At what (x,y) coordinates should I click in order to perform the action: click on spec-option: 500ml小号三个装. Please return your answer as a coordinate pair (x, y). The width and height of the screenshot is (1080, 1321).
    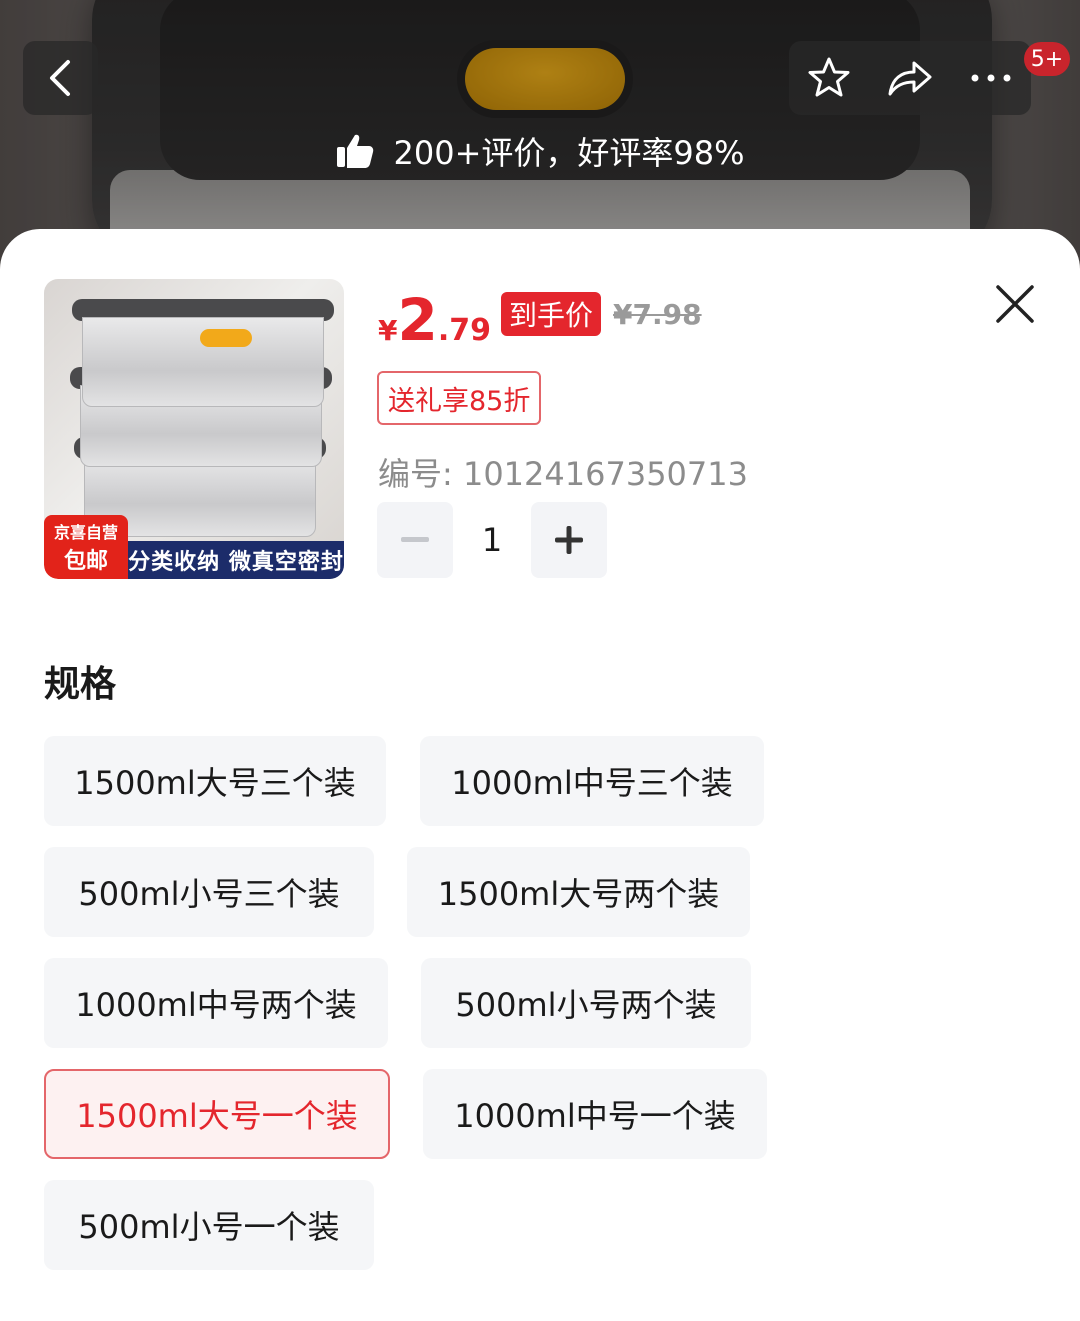
    Looking at the image, I should click on (209, 892).